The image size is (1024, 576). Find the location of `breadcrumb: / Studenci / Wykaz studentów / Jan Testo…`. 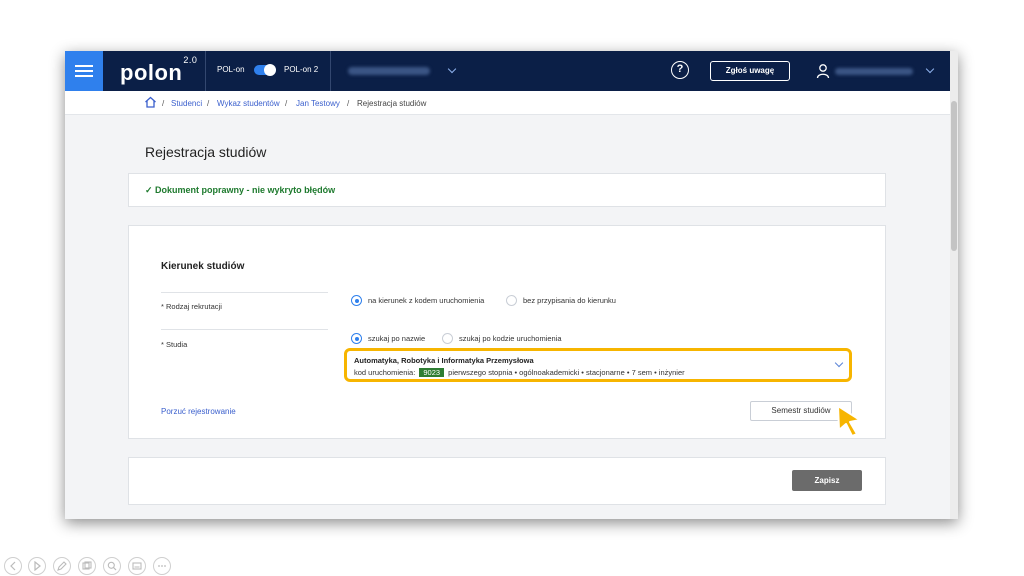

breadcrumb: / Studenci / Wykaz studentów / Jan Testo… is located at coordinates (511, 103).